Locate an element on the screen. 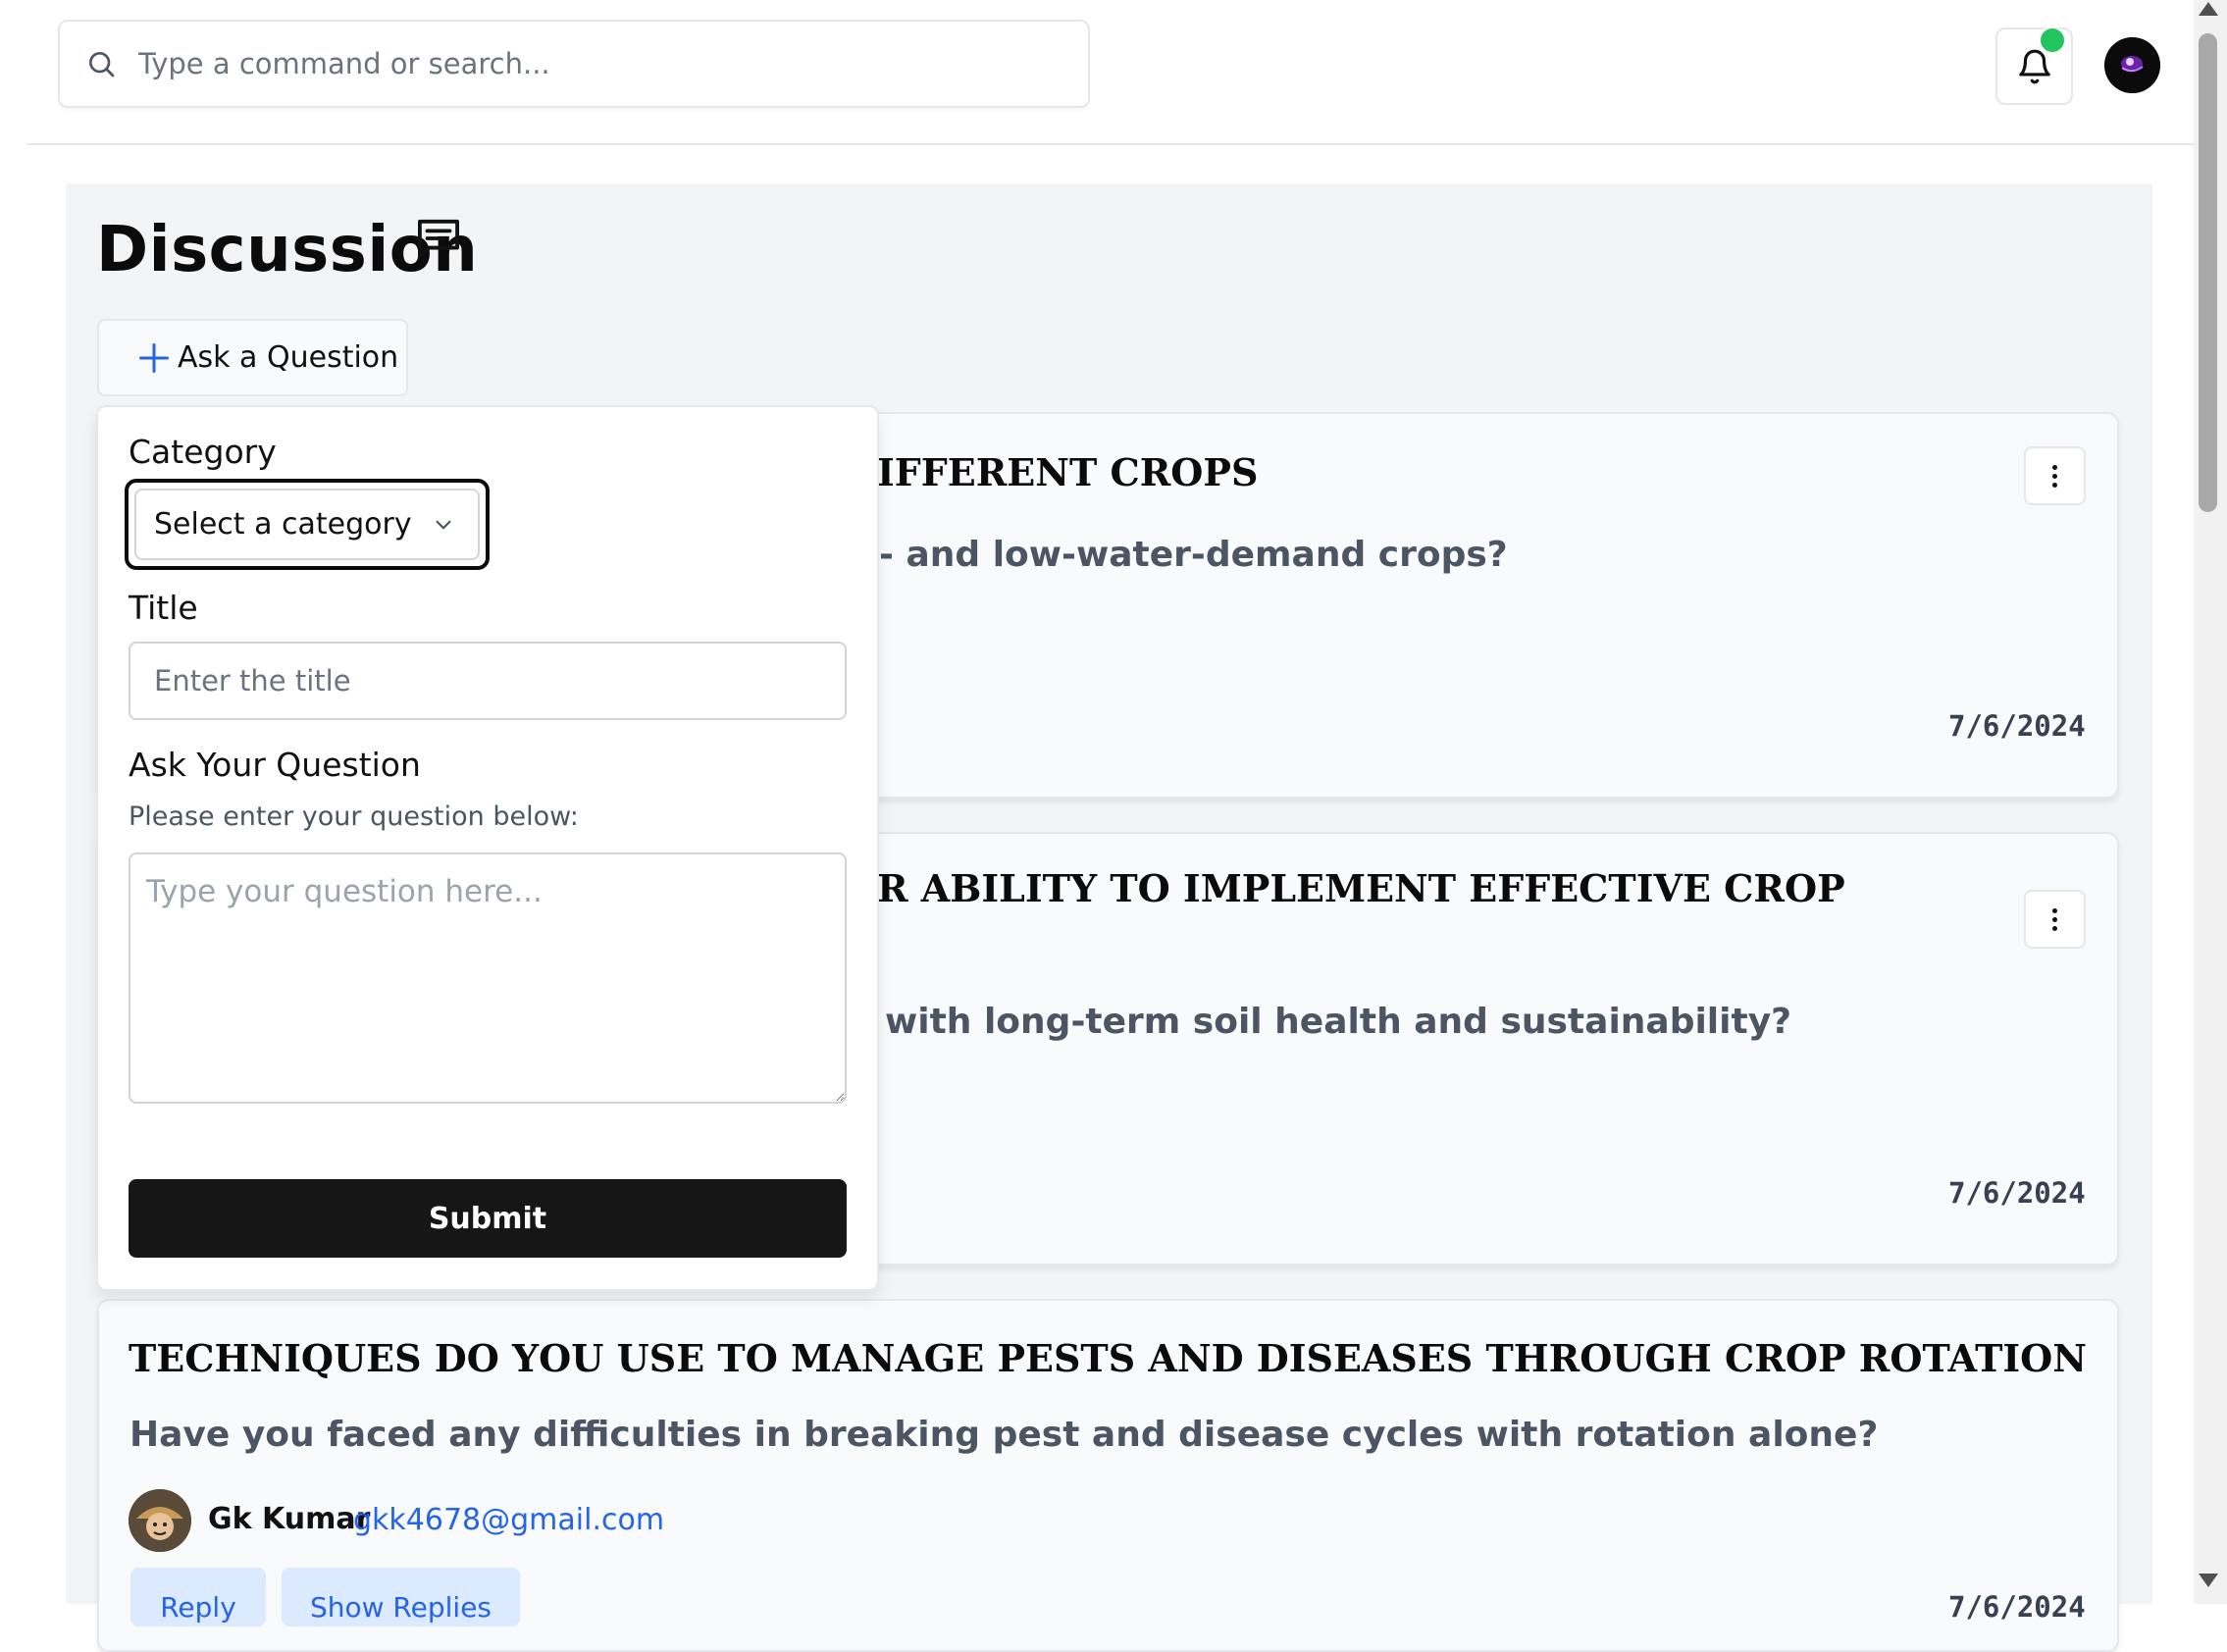 This screenshot has height=1652, width=2227. scroll-up-arrow-icon is located at coordinates (2208, 9).